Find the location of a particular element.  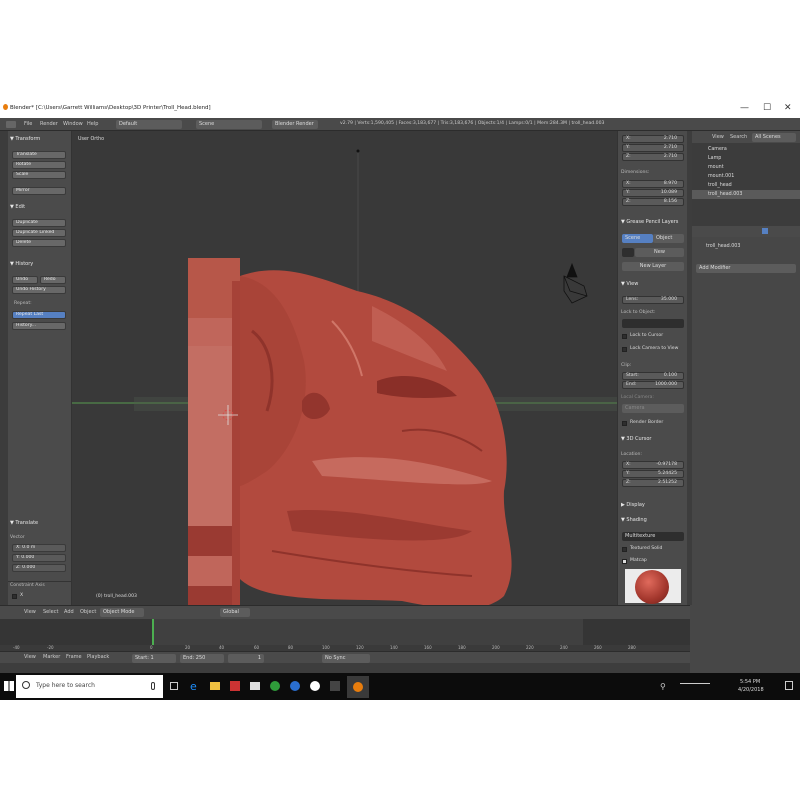

redo-button: Redo is located at coordinates (53, 280).